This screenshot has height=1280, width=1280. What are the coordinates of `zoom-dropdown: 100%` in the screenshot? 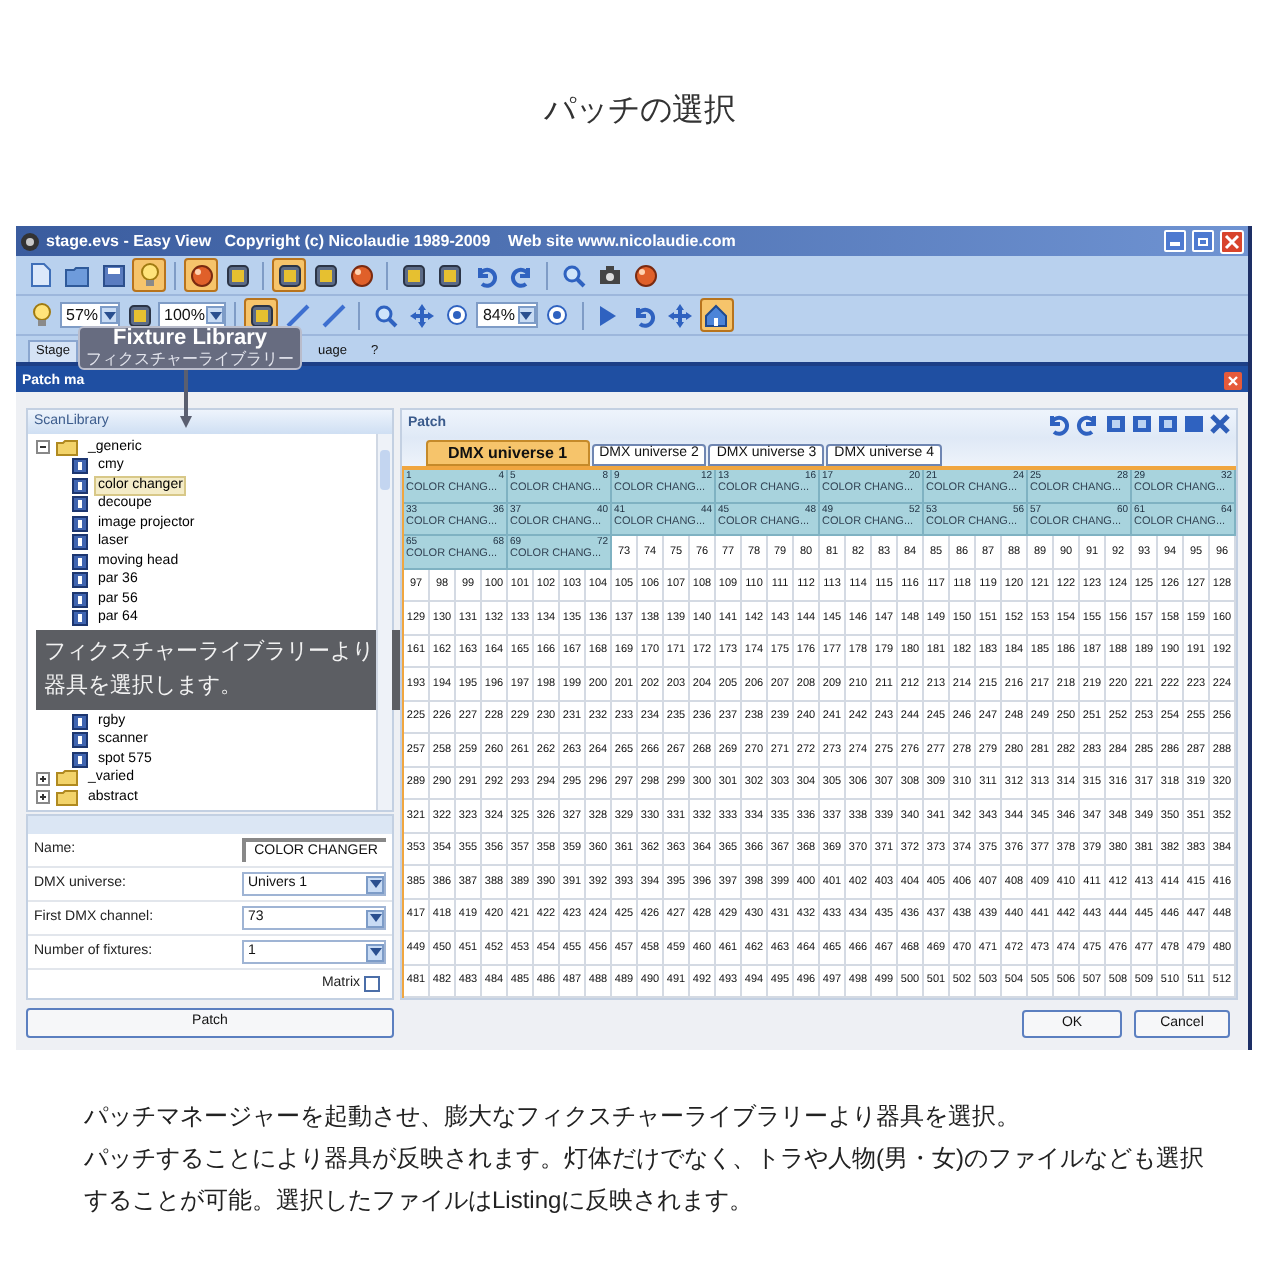 It's located at (192, 315).